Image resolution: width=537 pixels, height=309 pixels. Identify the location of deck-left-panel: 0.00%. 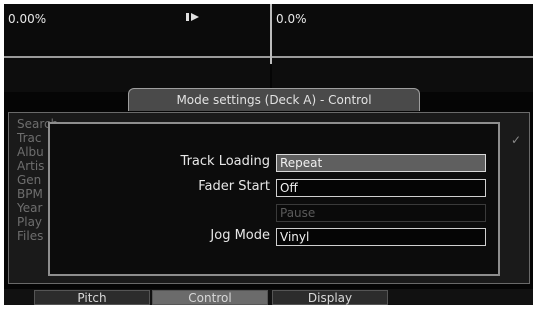
(138, 34).